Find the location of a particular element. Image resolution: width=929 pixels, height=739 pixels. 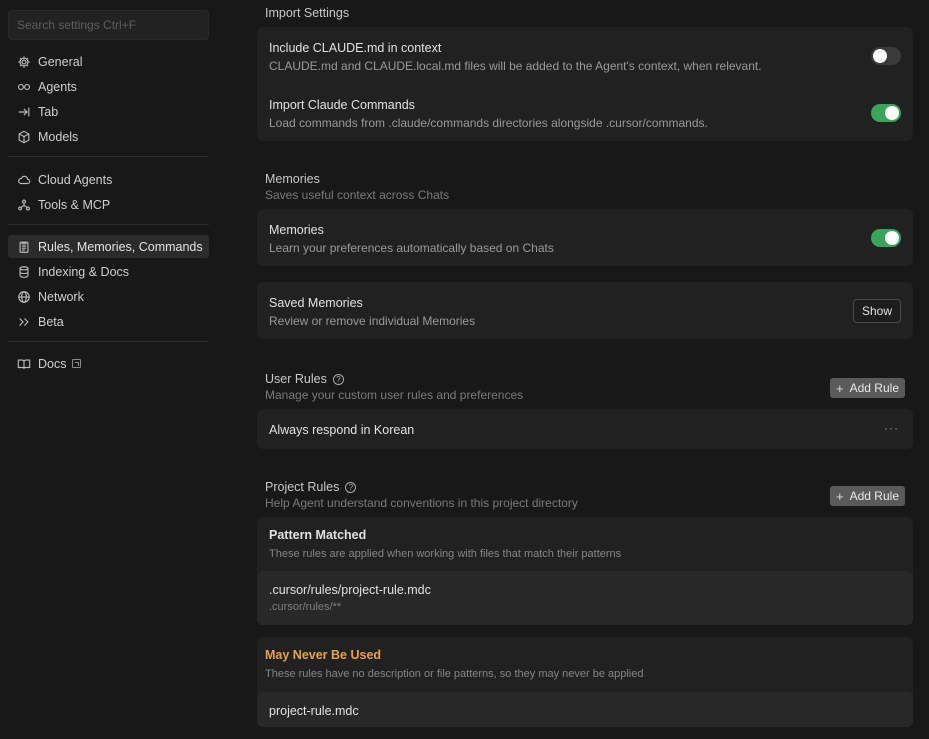

sidebar-item-agents: Agents is located at coordinates (108, 86).